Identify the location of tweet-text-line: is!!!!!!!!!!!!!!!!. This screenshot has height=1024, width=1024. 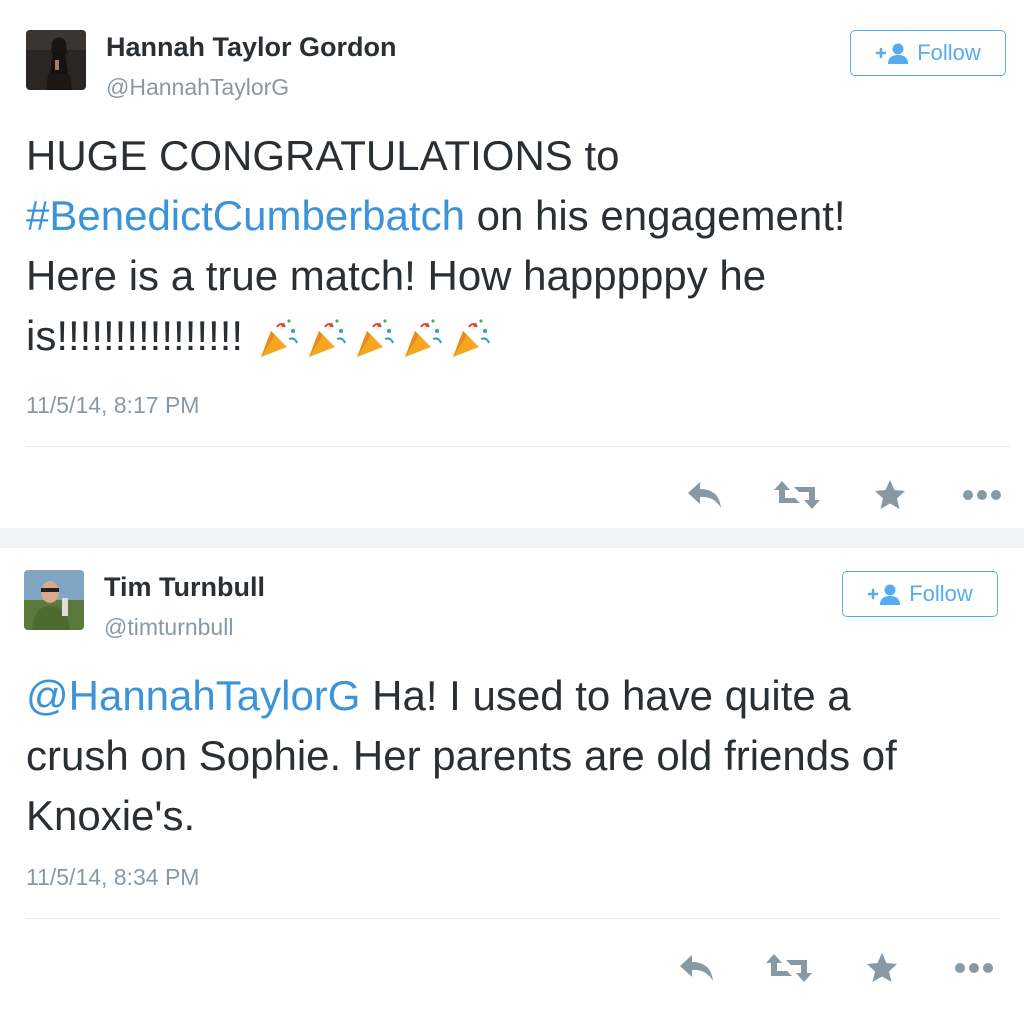
(516, 336).